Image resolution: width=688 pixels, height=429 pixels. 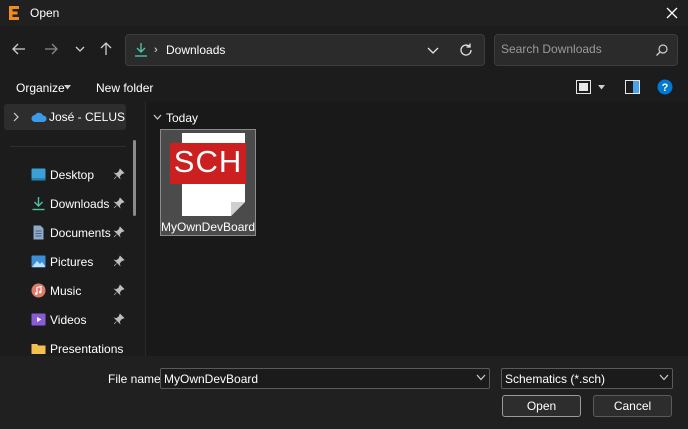 I want to click on file-item: SCH MyOwnDevBoard, so click(x=208, y=182).